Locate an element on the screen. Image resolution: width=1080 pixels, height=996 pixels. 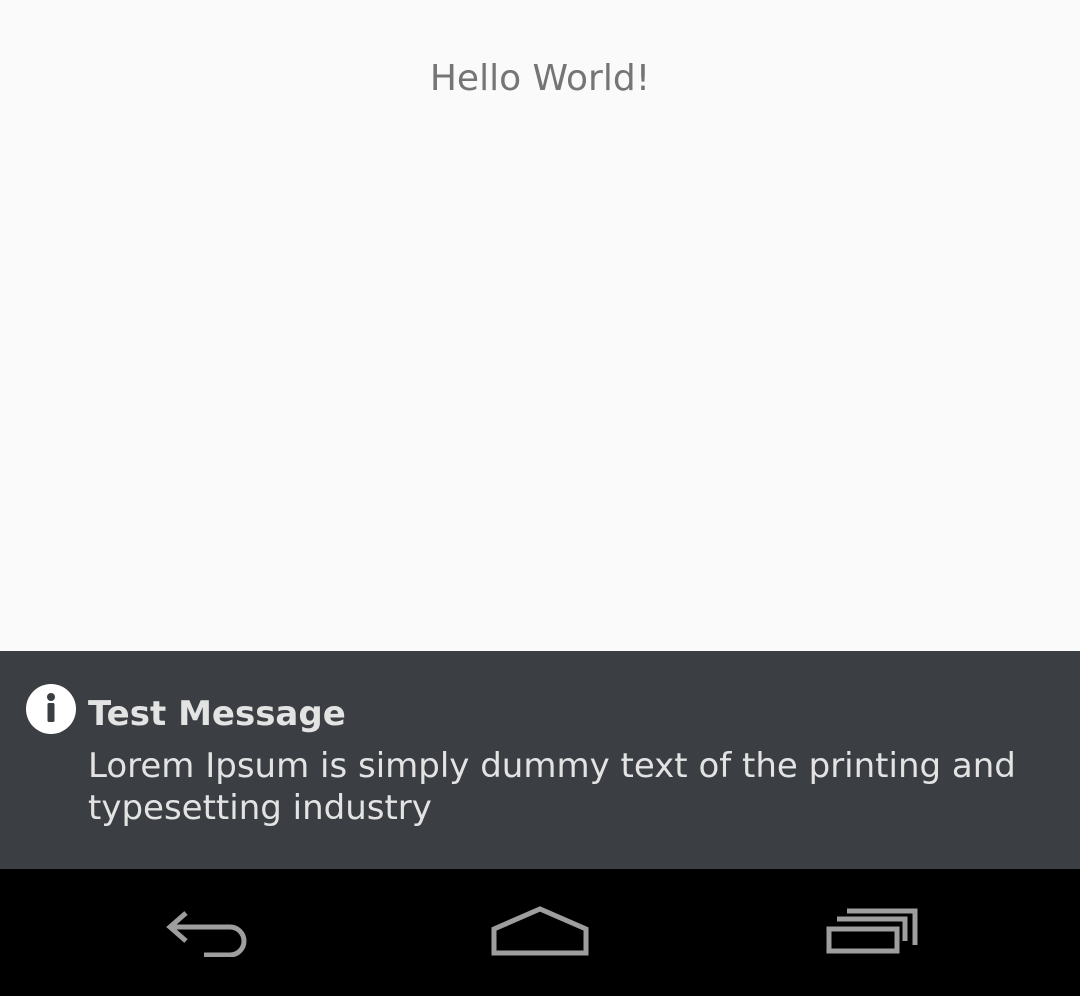
notification-title: Test Message is located at coordinates (217, 714).